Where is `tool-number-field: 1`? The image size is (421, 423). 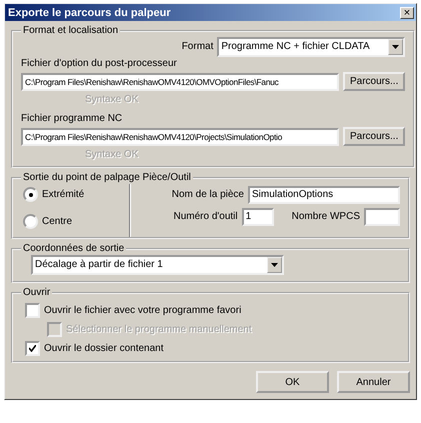
tool-number-field: 1 is located at coordinates (258, 217).